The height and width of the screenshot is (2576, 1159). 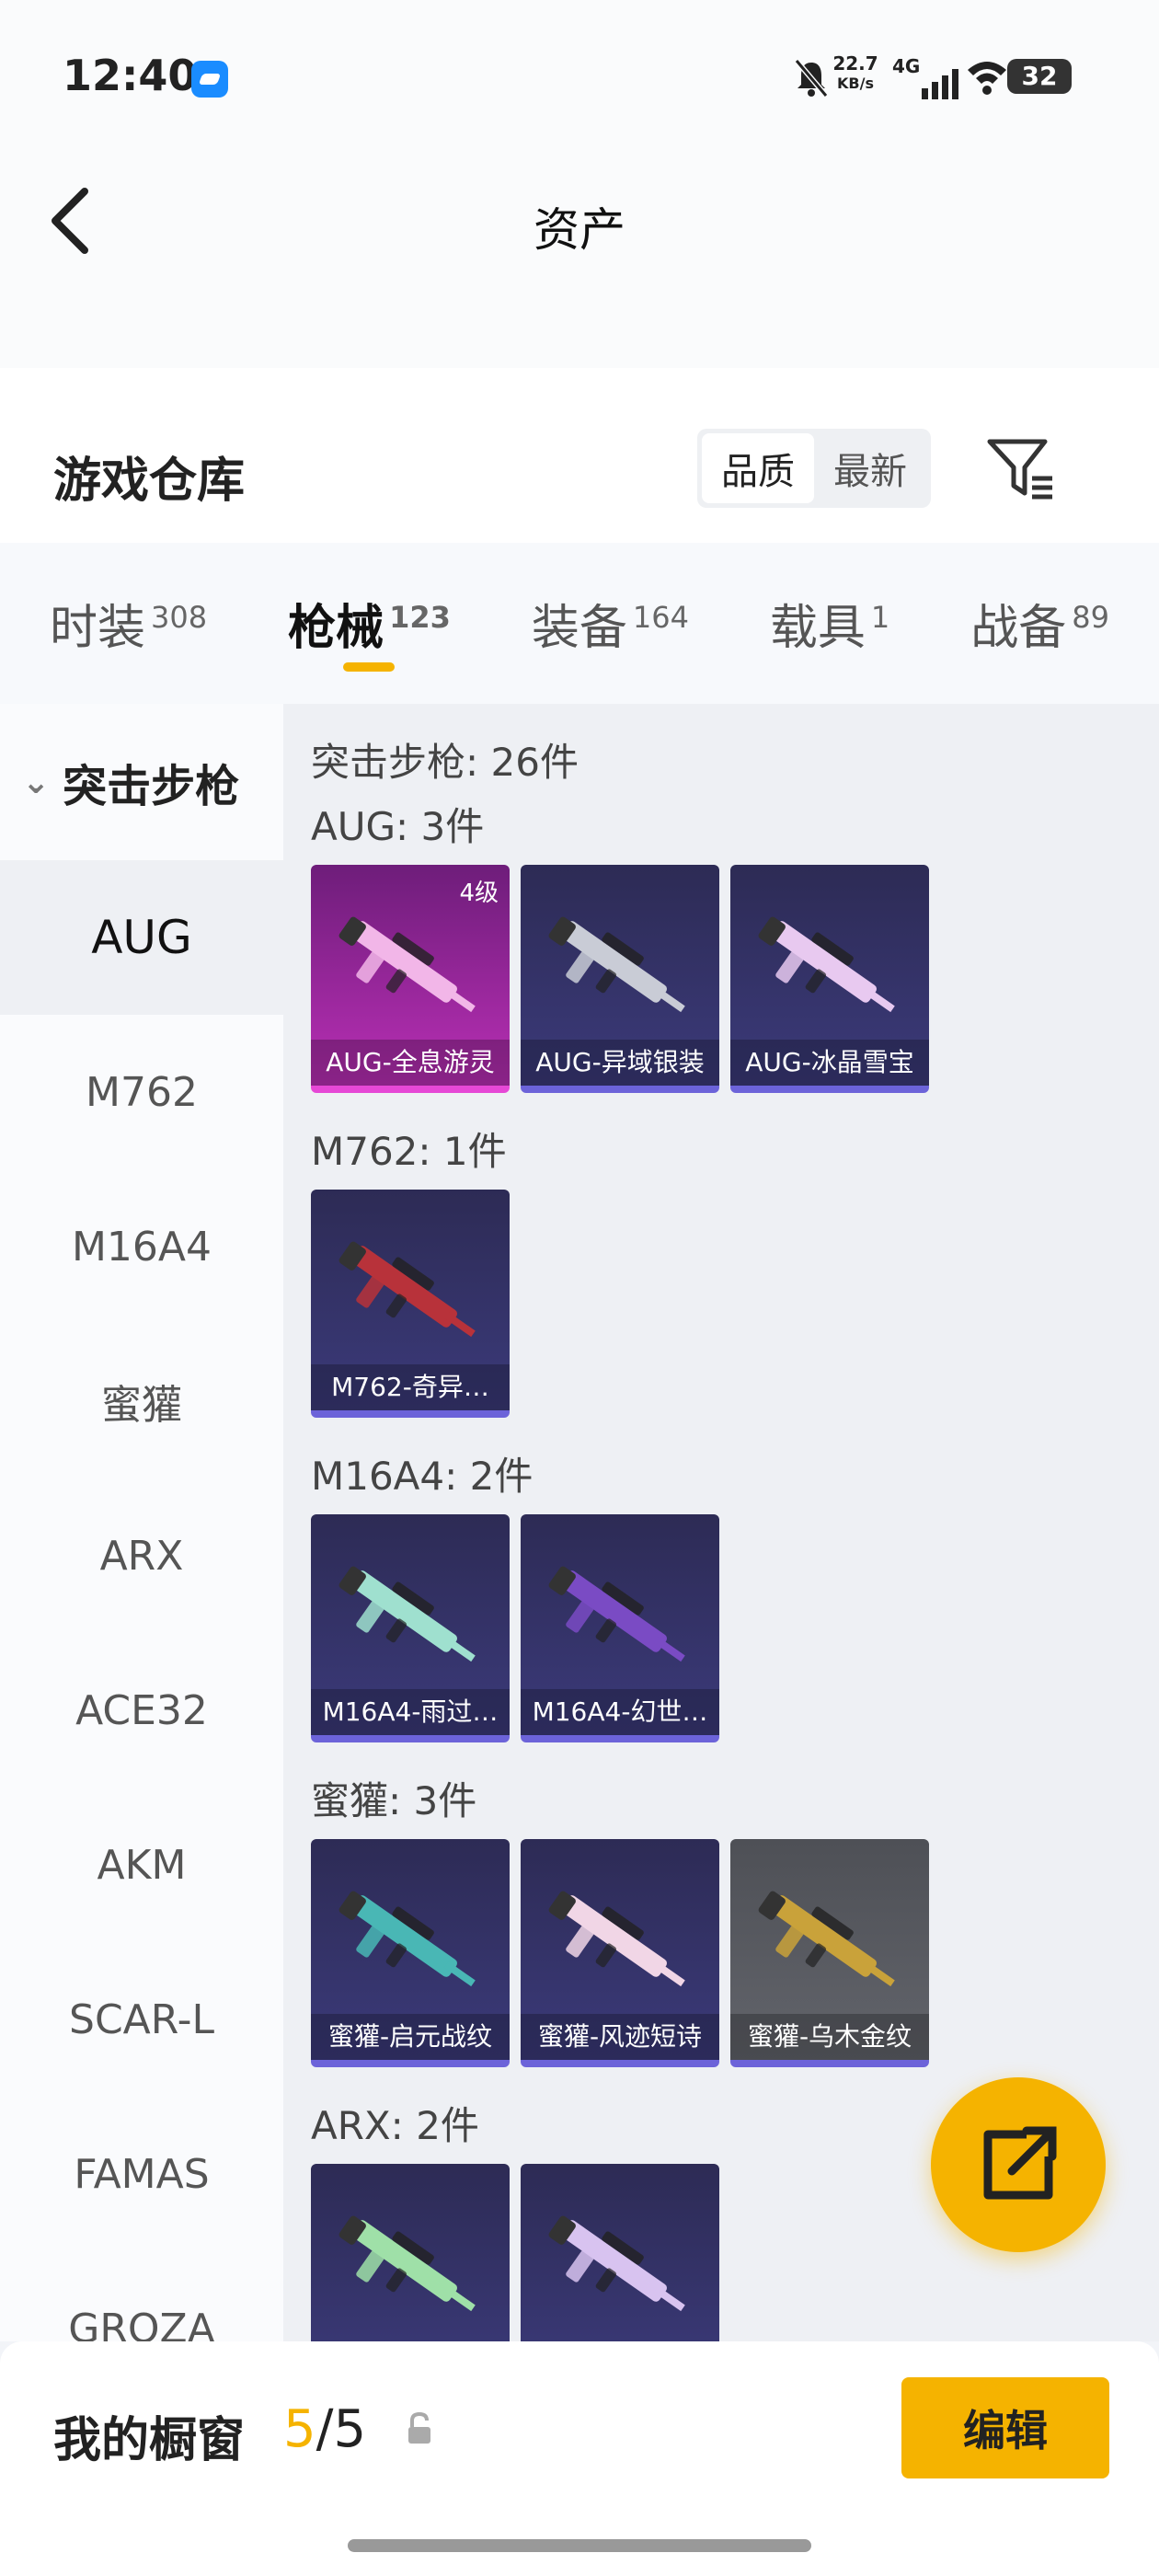 What do you see at coordinates (369, 623) in the screenshot?
I see `tab-weapons: 枪械 123` at bounding box center [369, 623].